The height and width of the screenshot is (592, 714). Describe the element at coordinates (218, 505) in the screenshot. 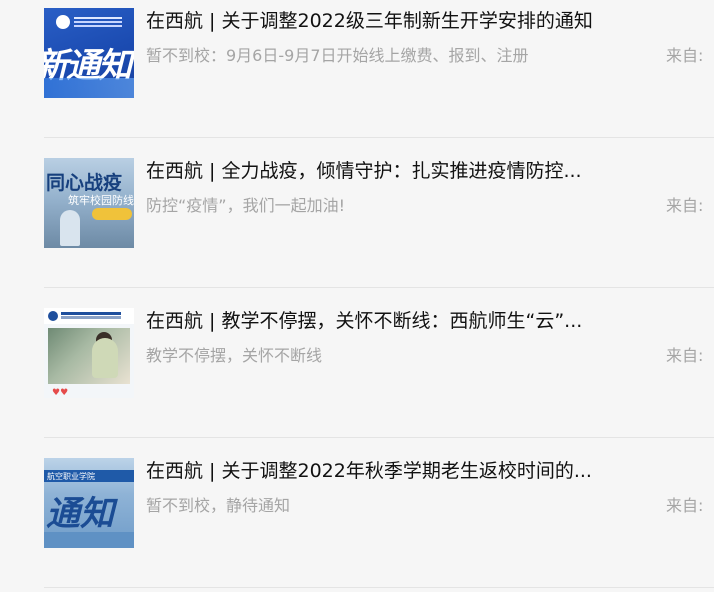

I see `article-description: 暂不到校，静待通知` at that location.